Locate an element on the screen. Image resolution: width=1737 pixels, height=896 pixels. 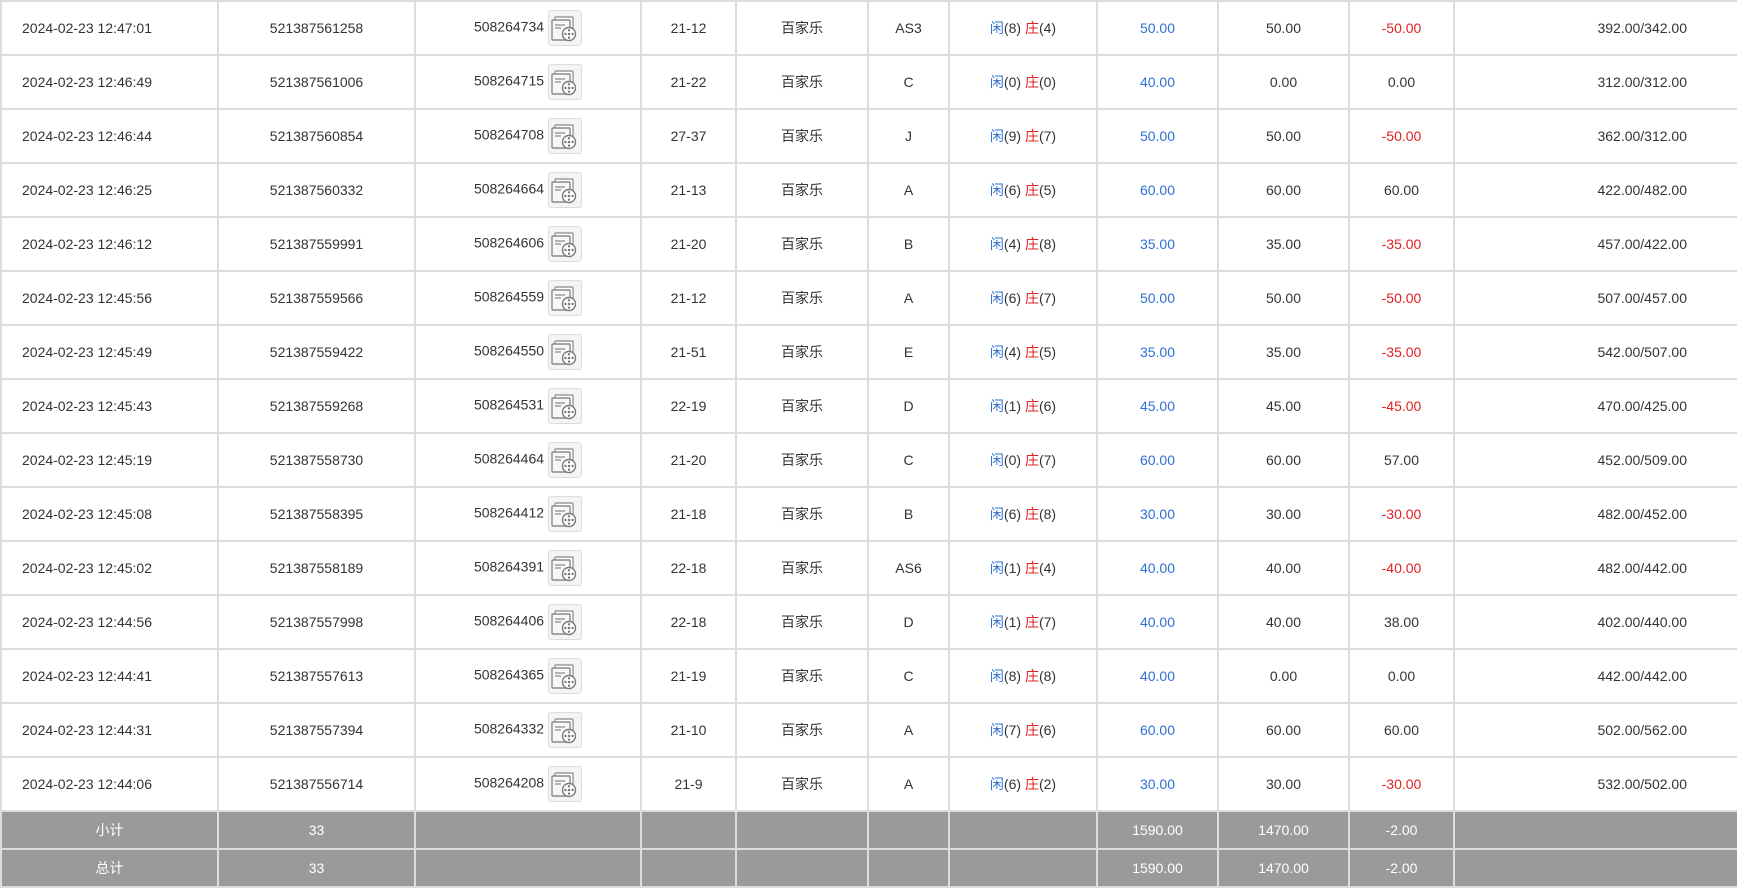
player-points: (9) is located at coordinates (1012, 136).